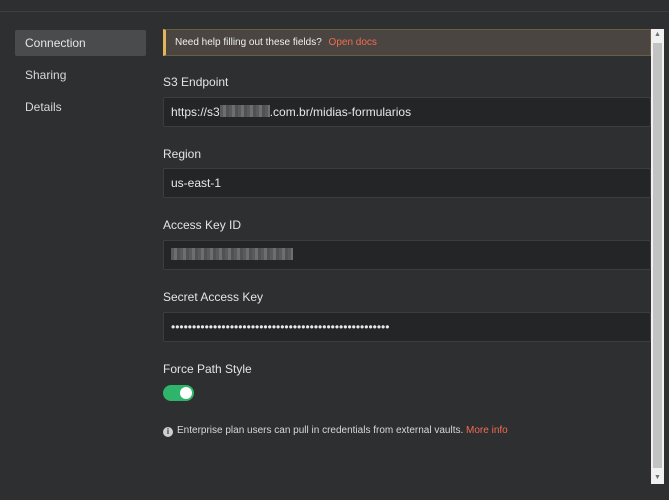 Image resolution: width=669 pixels, height=500 pixels. Describe the element at coordinates (178, 393) in the screenshot. I see `force-path-style-toggle` at that location.